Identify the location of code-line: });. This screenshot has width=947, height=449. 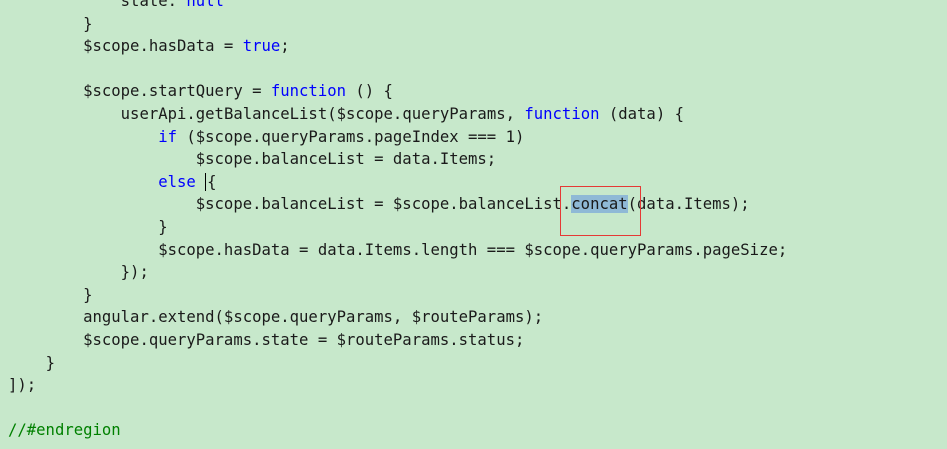
(78, 272).